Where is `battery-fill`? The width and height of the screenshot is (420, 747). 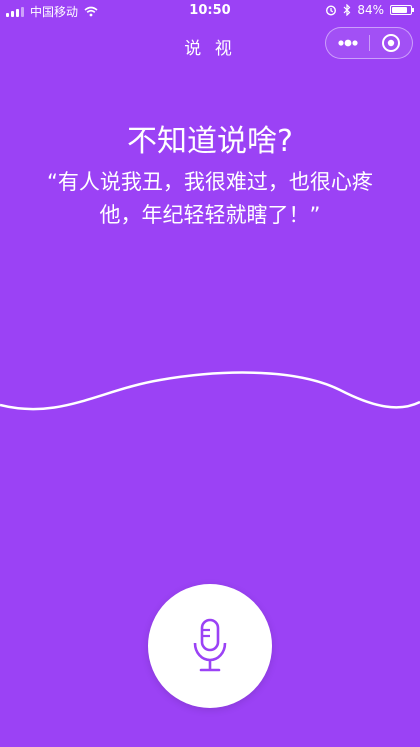
battery-fill is located at coordinates (399, 10).